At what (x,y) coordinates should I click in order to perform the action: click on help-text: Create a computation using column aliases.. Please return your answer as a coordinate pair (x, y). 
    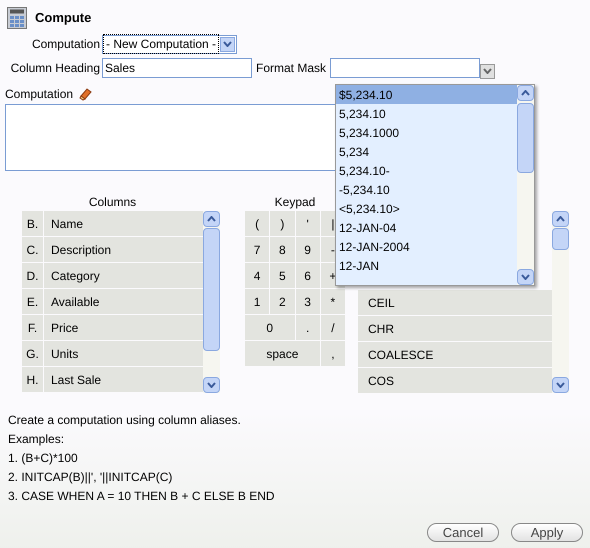
    Looking at the image, I should click on (125, 420).